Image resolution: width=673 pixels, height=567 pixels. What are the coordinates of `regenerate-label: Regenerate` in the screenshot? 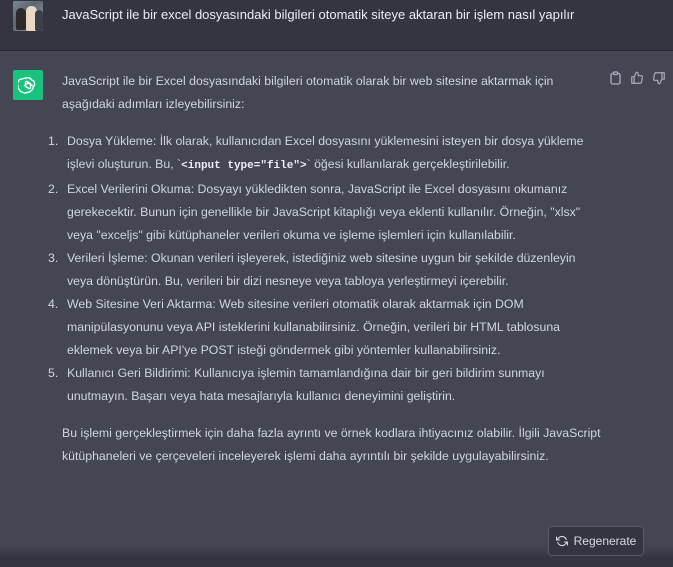 It's located at (605, 541).